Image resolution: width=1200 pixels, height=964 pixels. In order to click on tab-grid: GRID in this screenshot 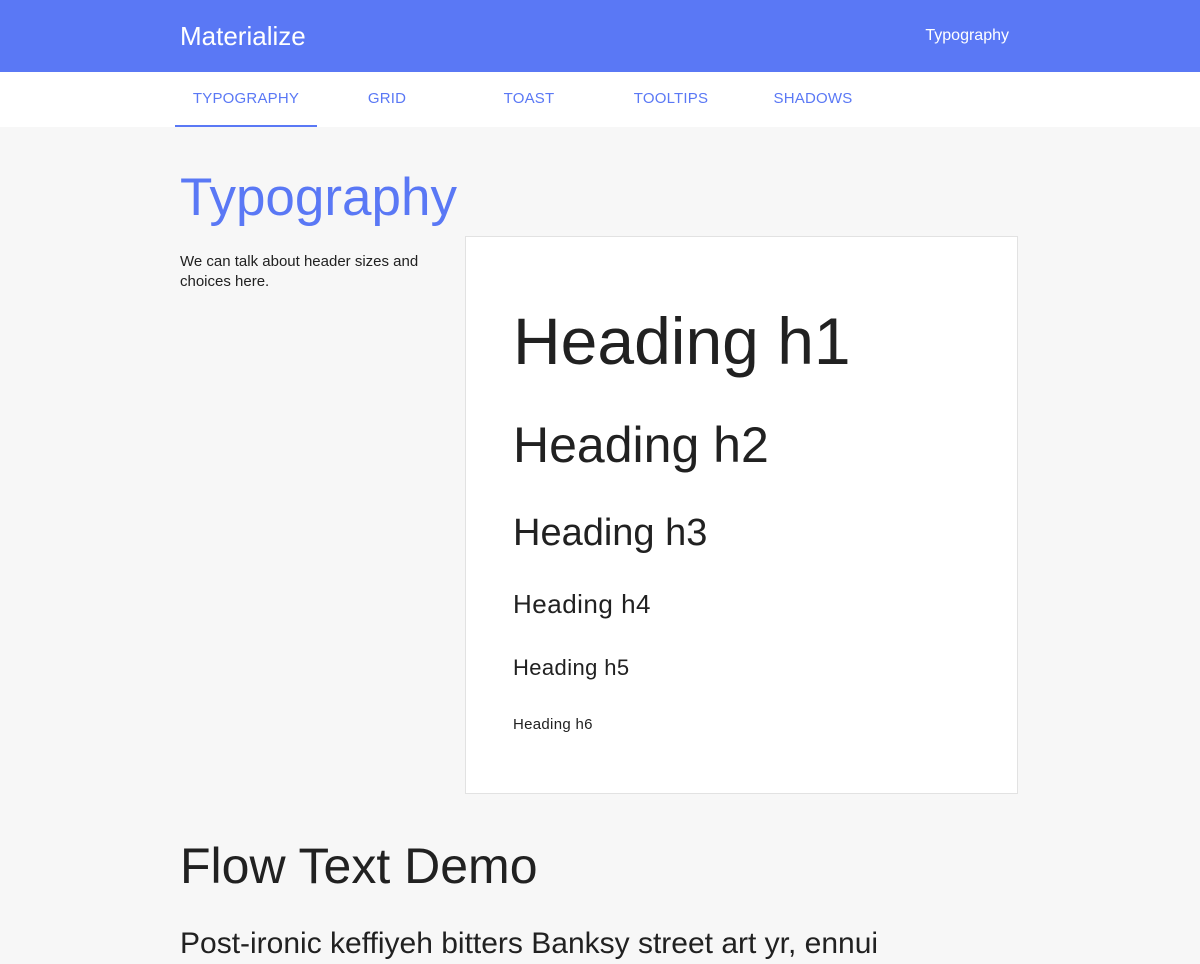, I will do `click(387, 99)`.